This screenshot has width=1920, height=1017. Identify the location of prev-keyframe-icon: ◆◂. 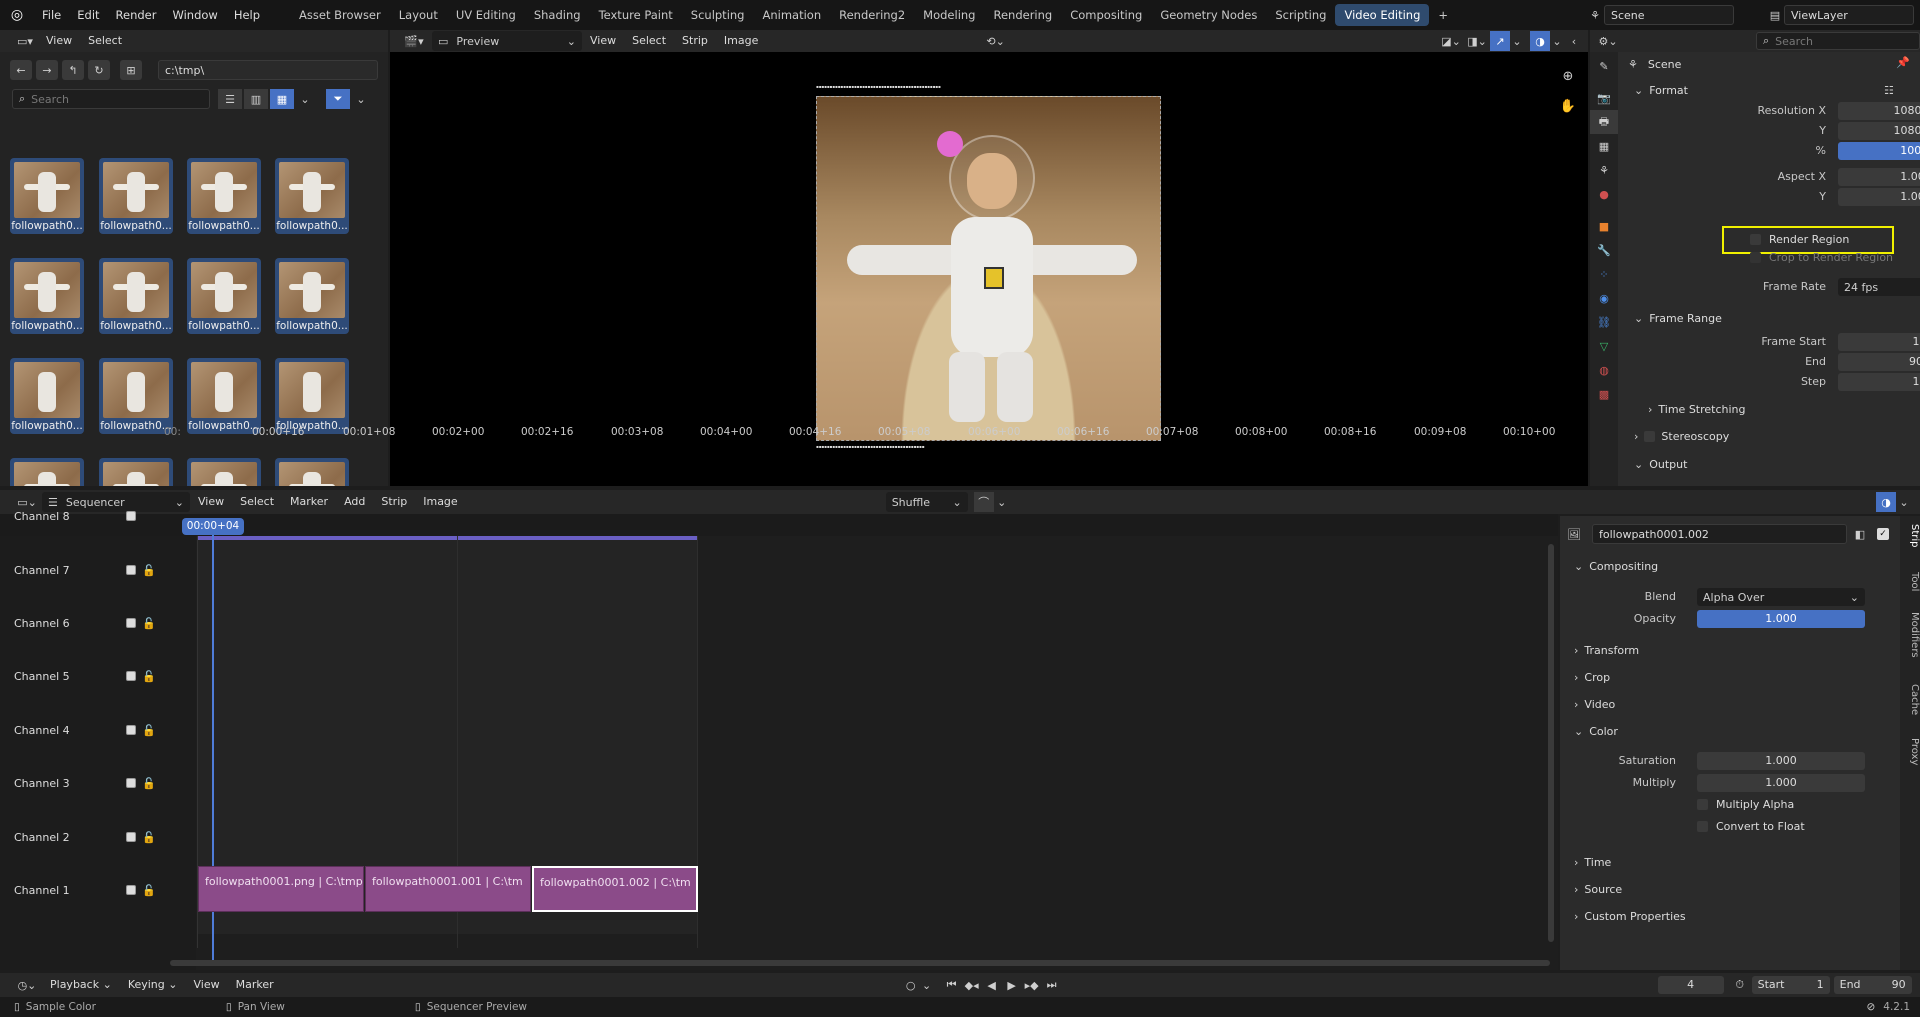
(972, 985).